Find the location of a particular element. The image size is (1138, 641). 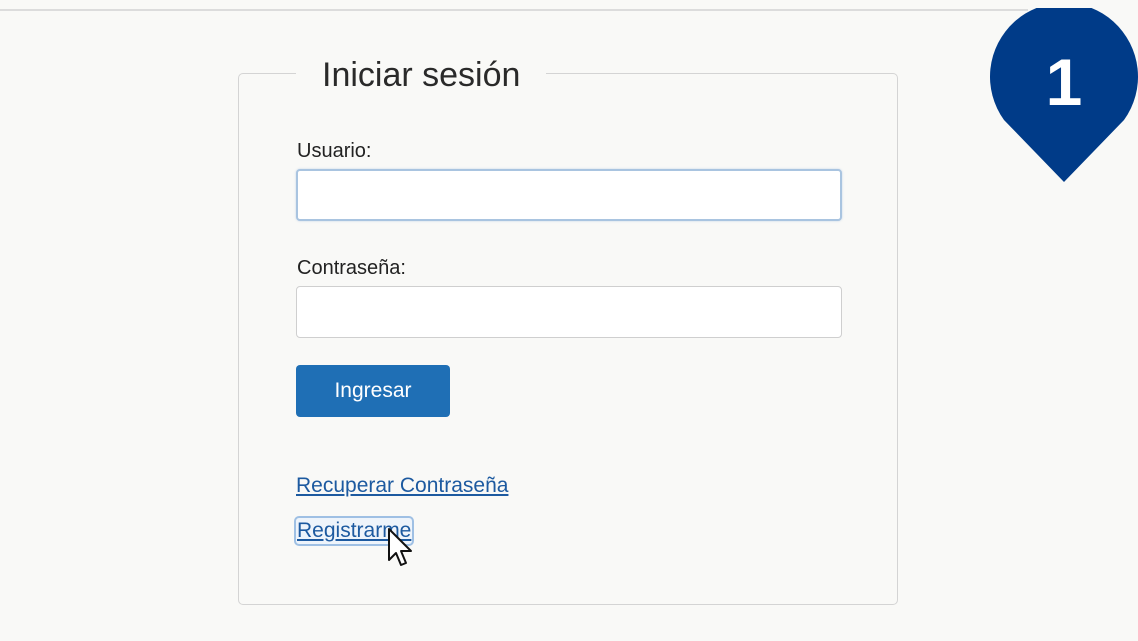

login-submit-button: Ingresar is located at coordinates (373, 391).